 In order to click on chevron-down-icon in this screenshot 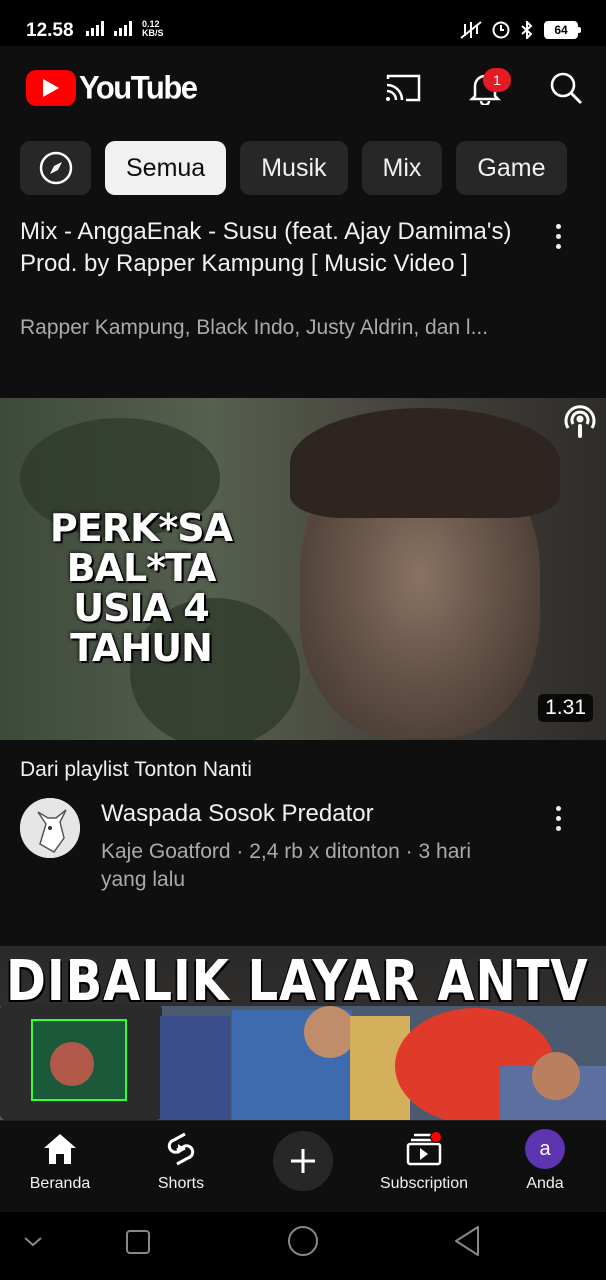, I will do `click(33, 1241)`.